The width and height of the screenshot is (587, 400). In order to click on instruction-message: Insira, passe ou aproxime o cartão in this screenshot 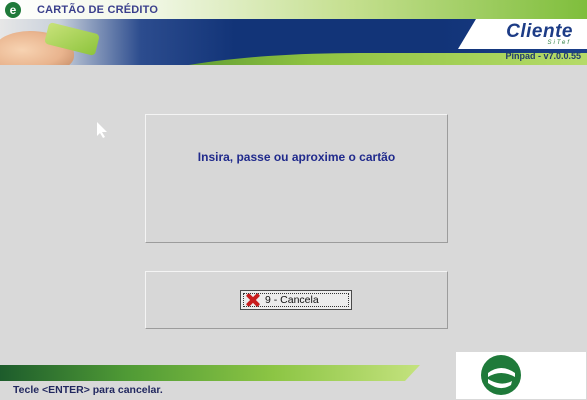, I will do `click(296, 157)`.